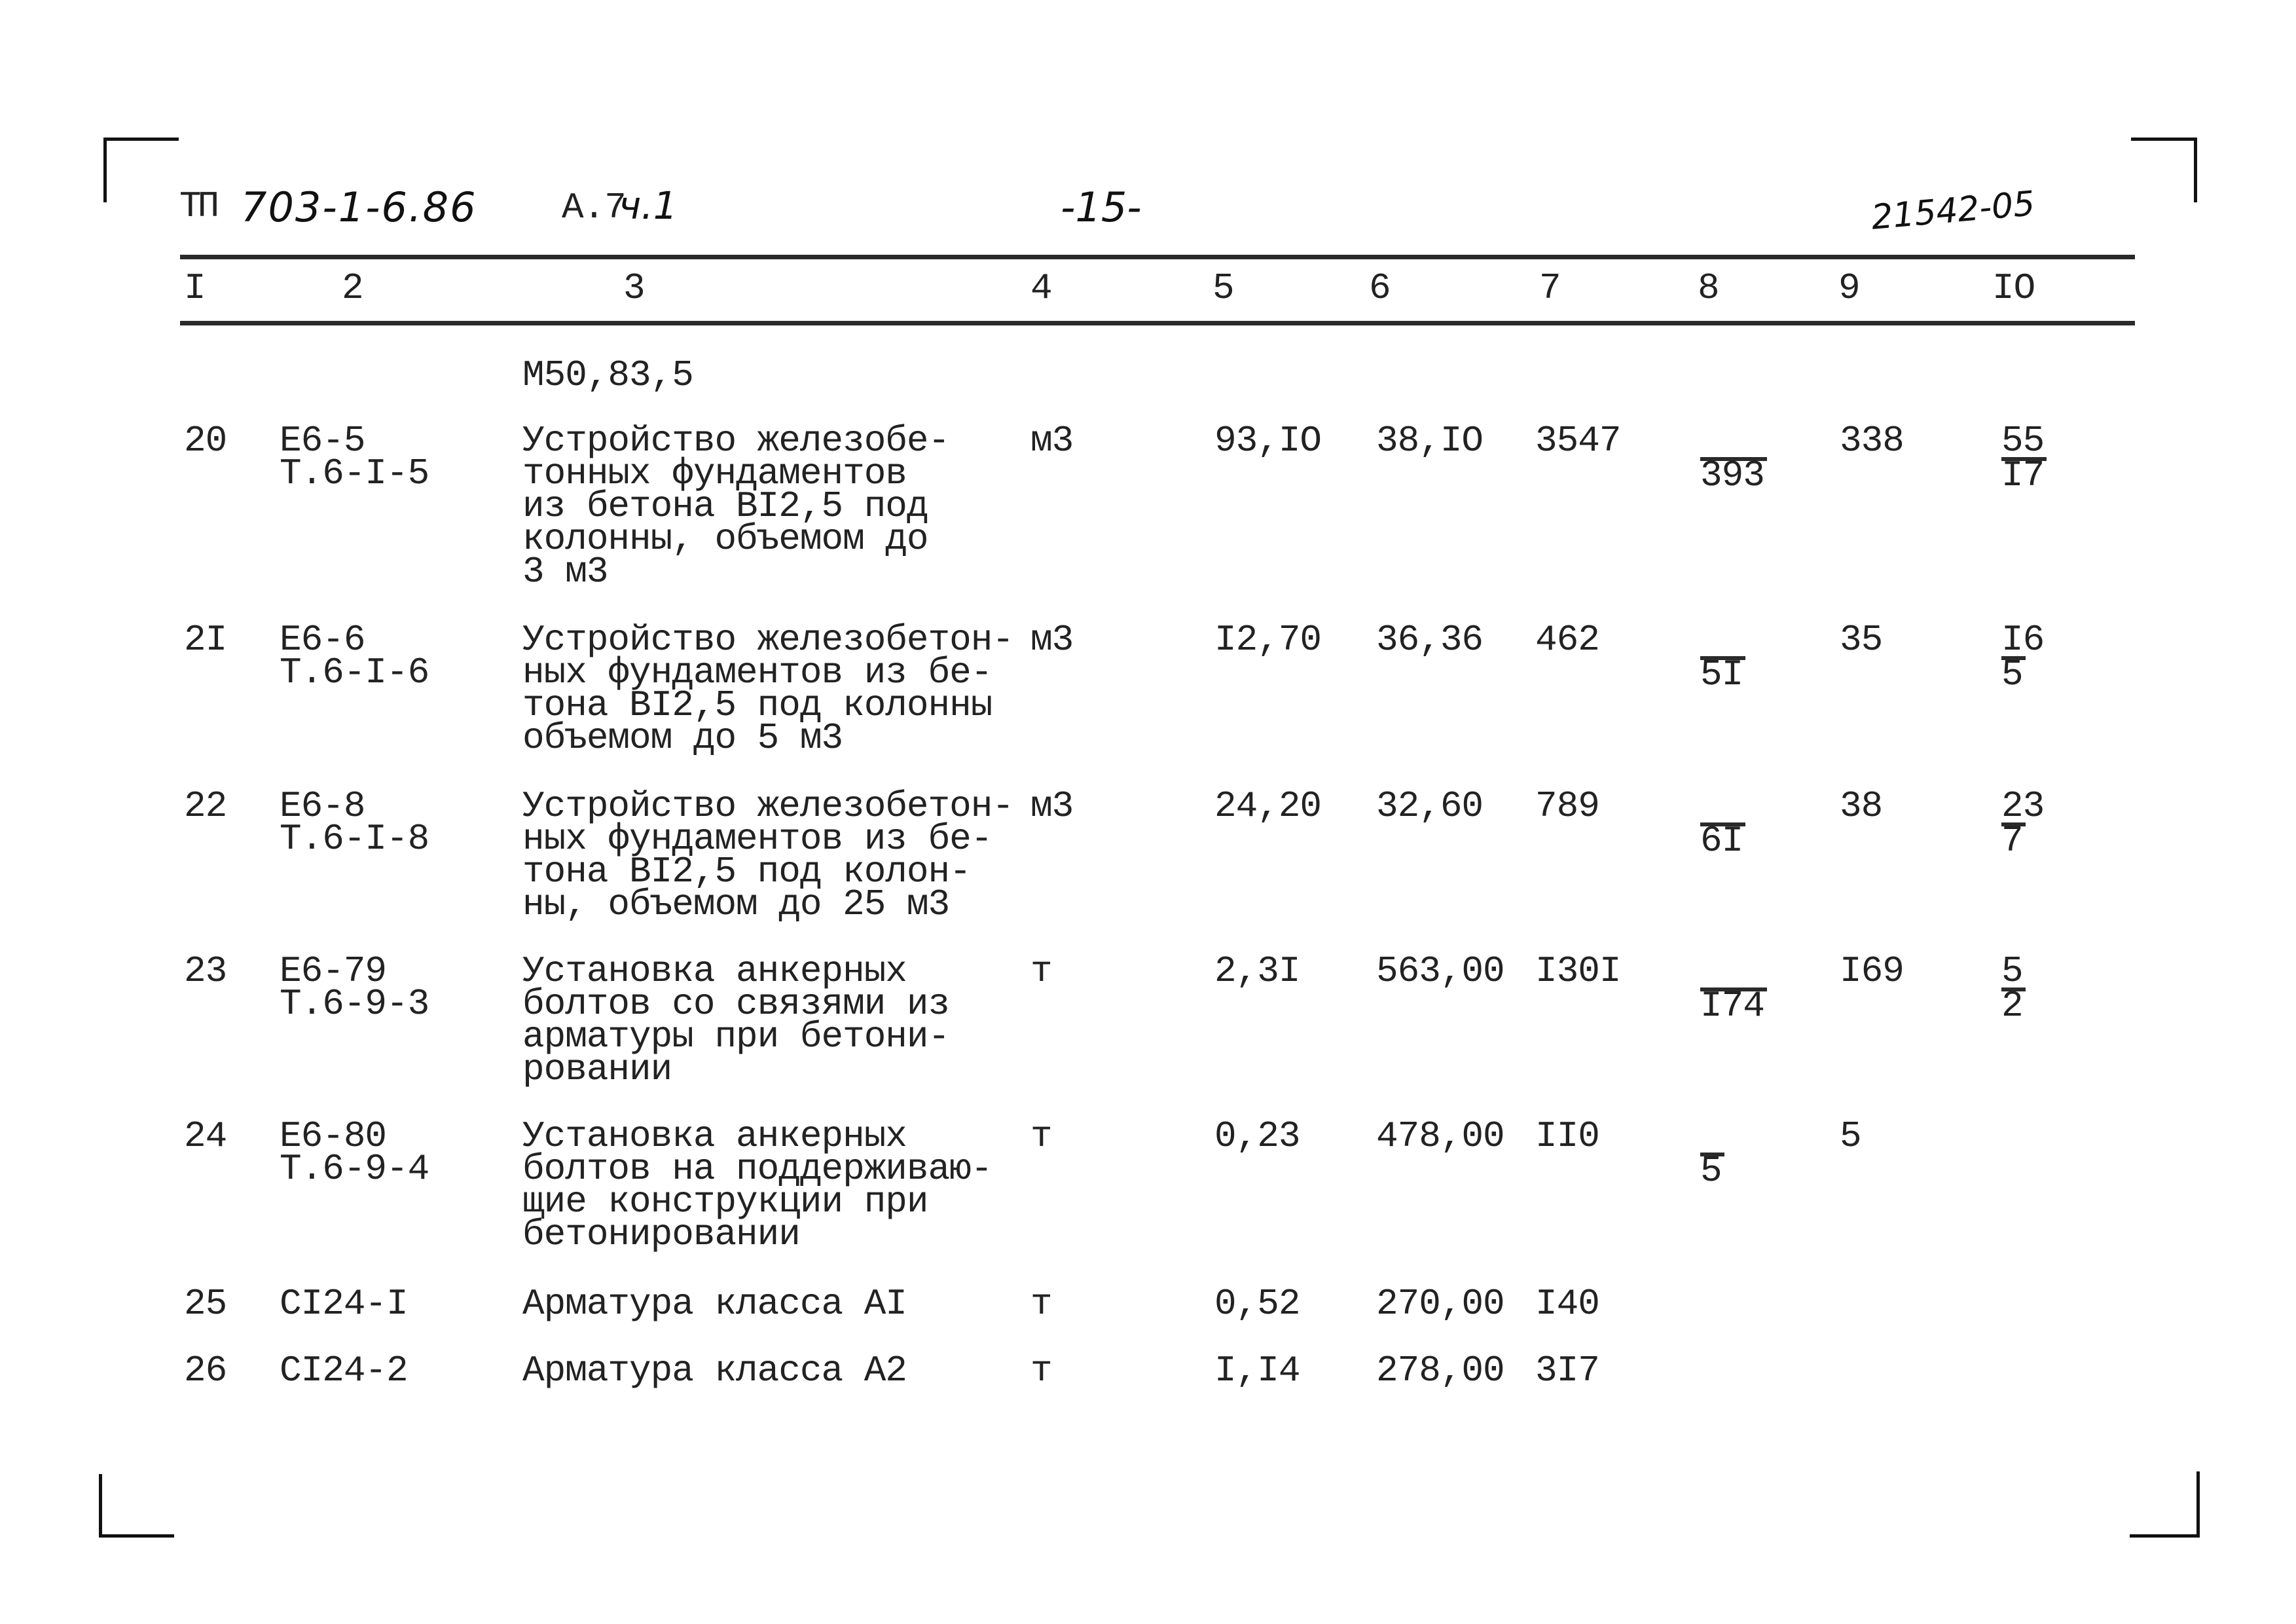  Describe the element at coordinates (1567, 1371) in the screenshot. I see `total-cost: 3I7` at that location.